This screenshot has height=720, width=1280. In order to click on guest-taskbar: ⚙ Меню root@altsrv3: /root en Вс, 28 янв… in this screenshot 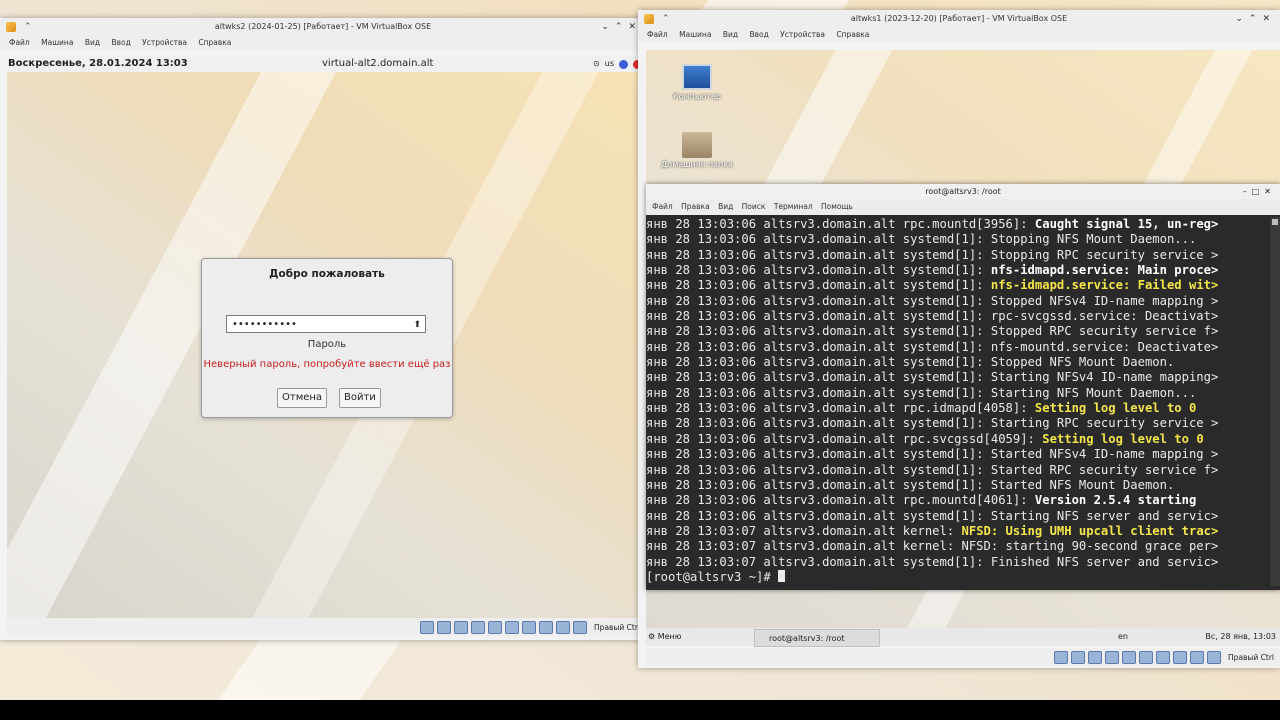, I will do `click(963, 637)`.